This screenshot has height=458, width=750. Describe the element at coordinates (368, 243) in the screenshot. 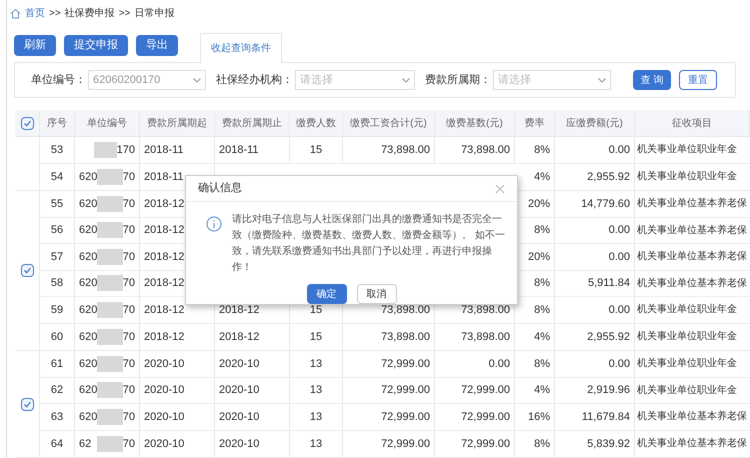

I see `dialog-message: 请比对电子信息与人社医保部门出具的缴费通知书是否完全一致（缴费险种、缴费基数、缴费人数、缴费金额等）。 如不一致，请先联系缴费通知书出具部门予以处理，再进行申报操作！` at that location.